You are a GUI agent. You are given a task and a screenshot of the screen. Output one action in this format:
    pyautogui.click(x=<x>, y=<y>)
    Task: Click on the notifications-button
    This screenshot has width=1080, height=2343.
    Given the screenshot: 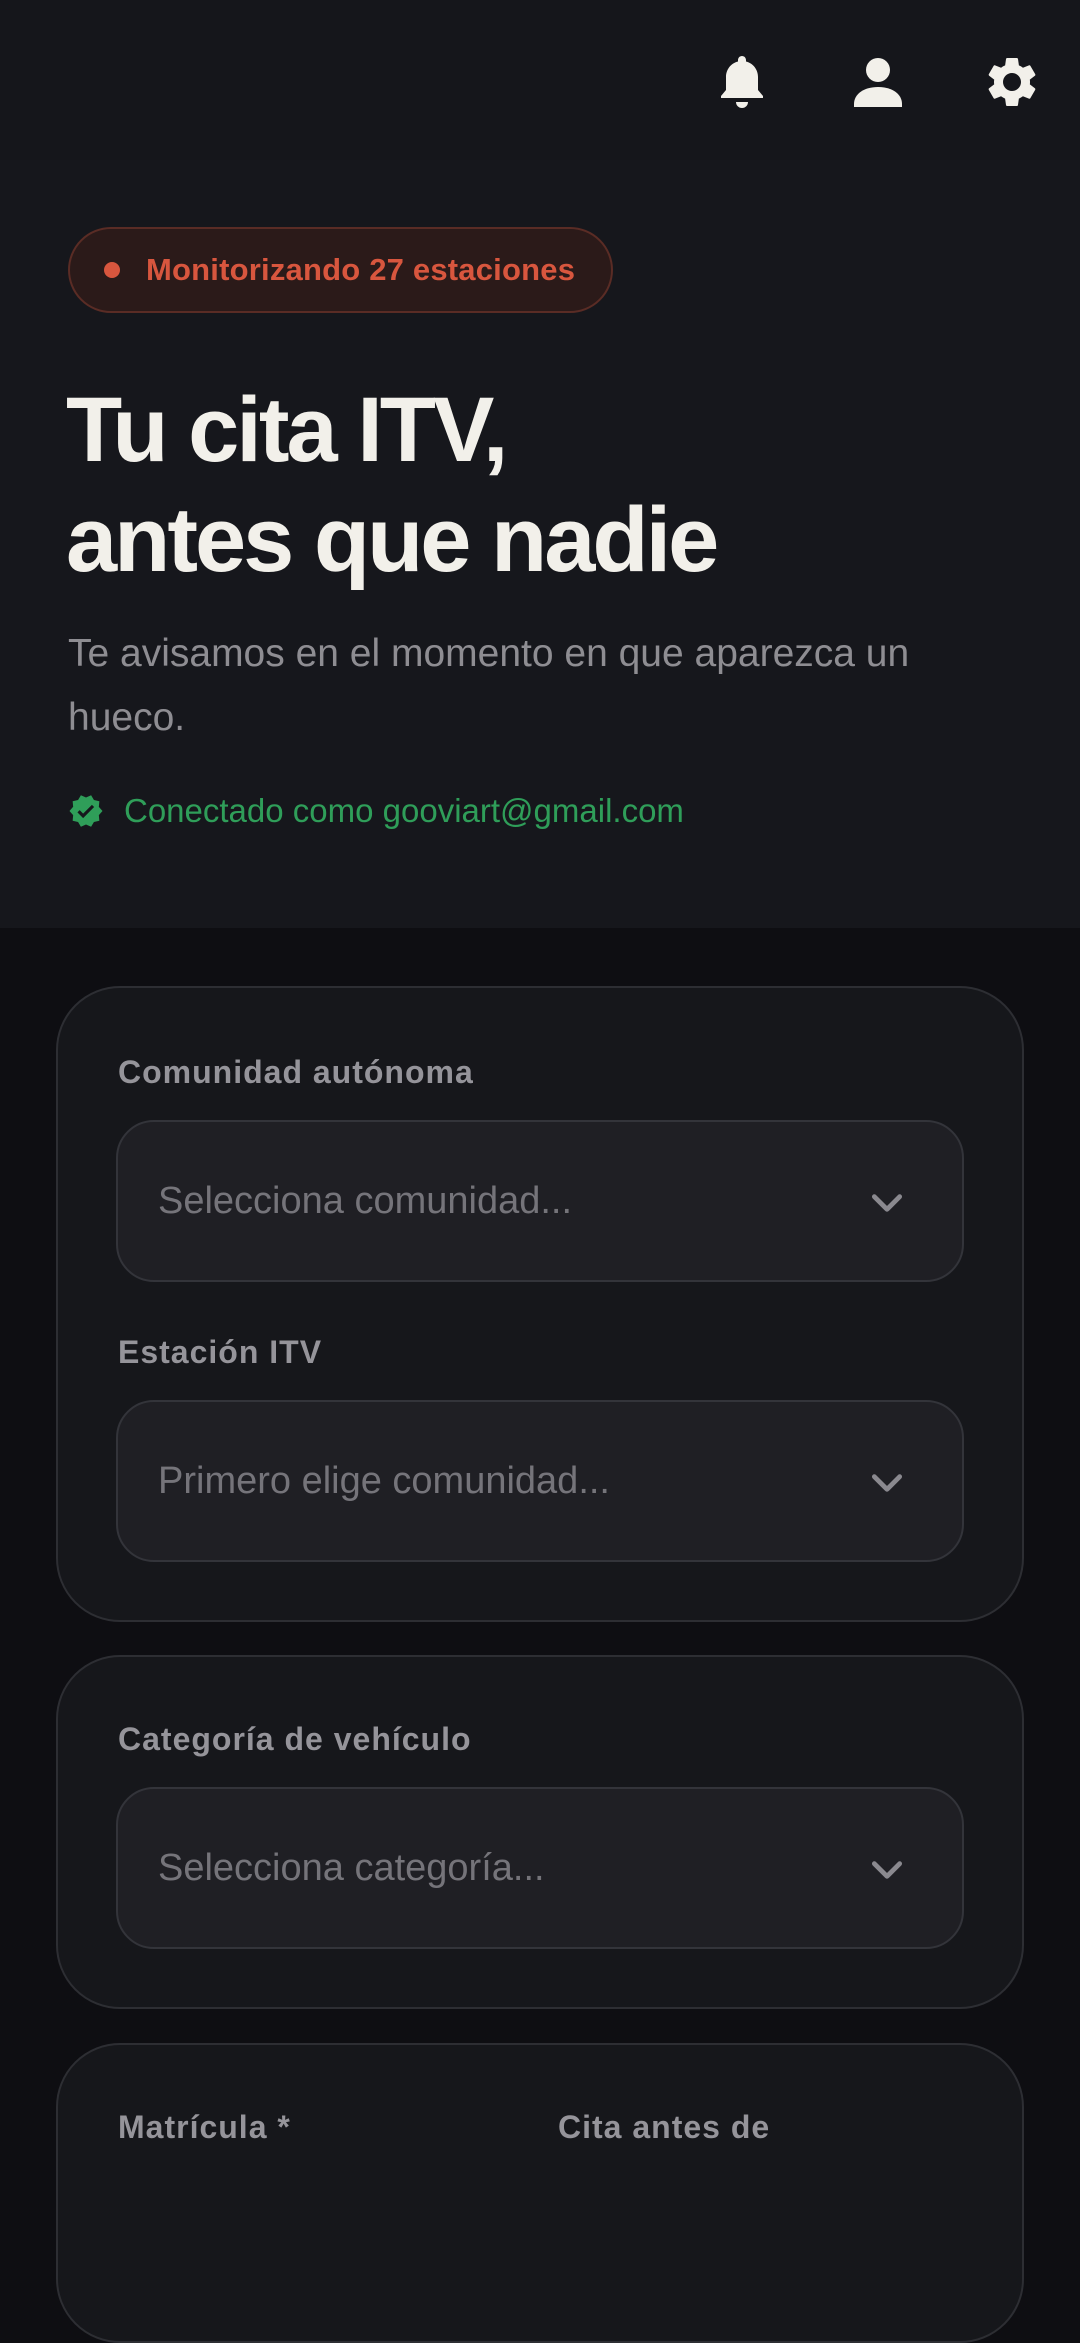 What is the action you would take?
    pyautogui.click(x=742, y=82)
    